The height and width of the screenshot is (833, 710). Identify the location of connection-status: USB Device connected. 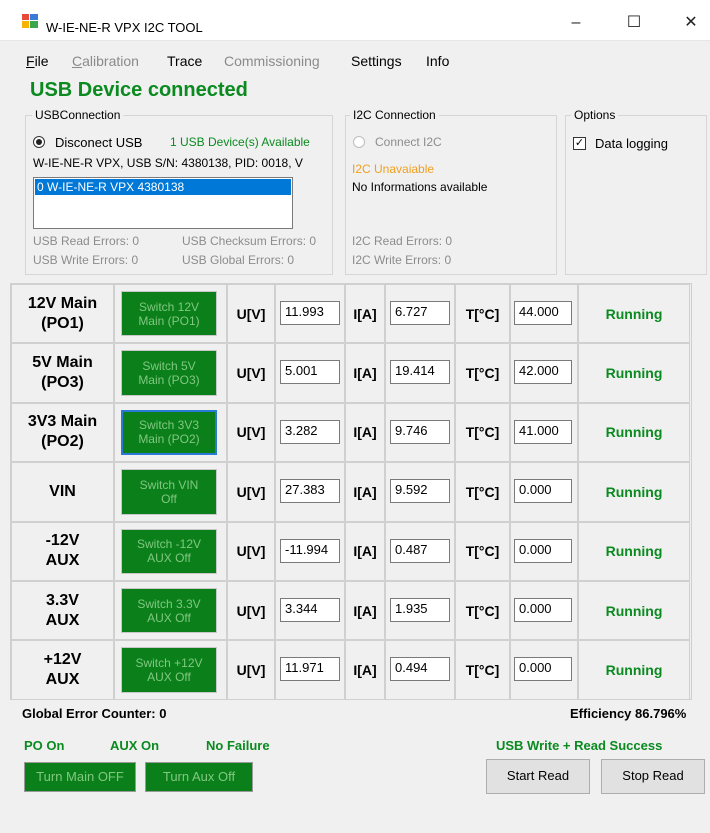
(139, 90).